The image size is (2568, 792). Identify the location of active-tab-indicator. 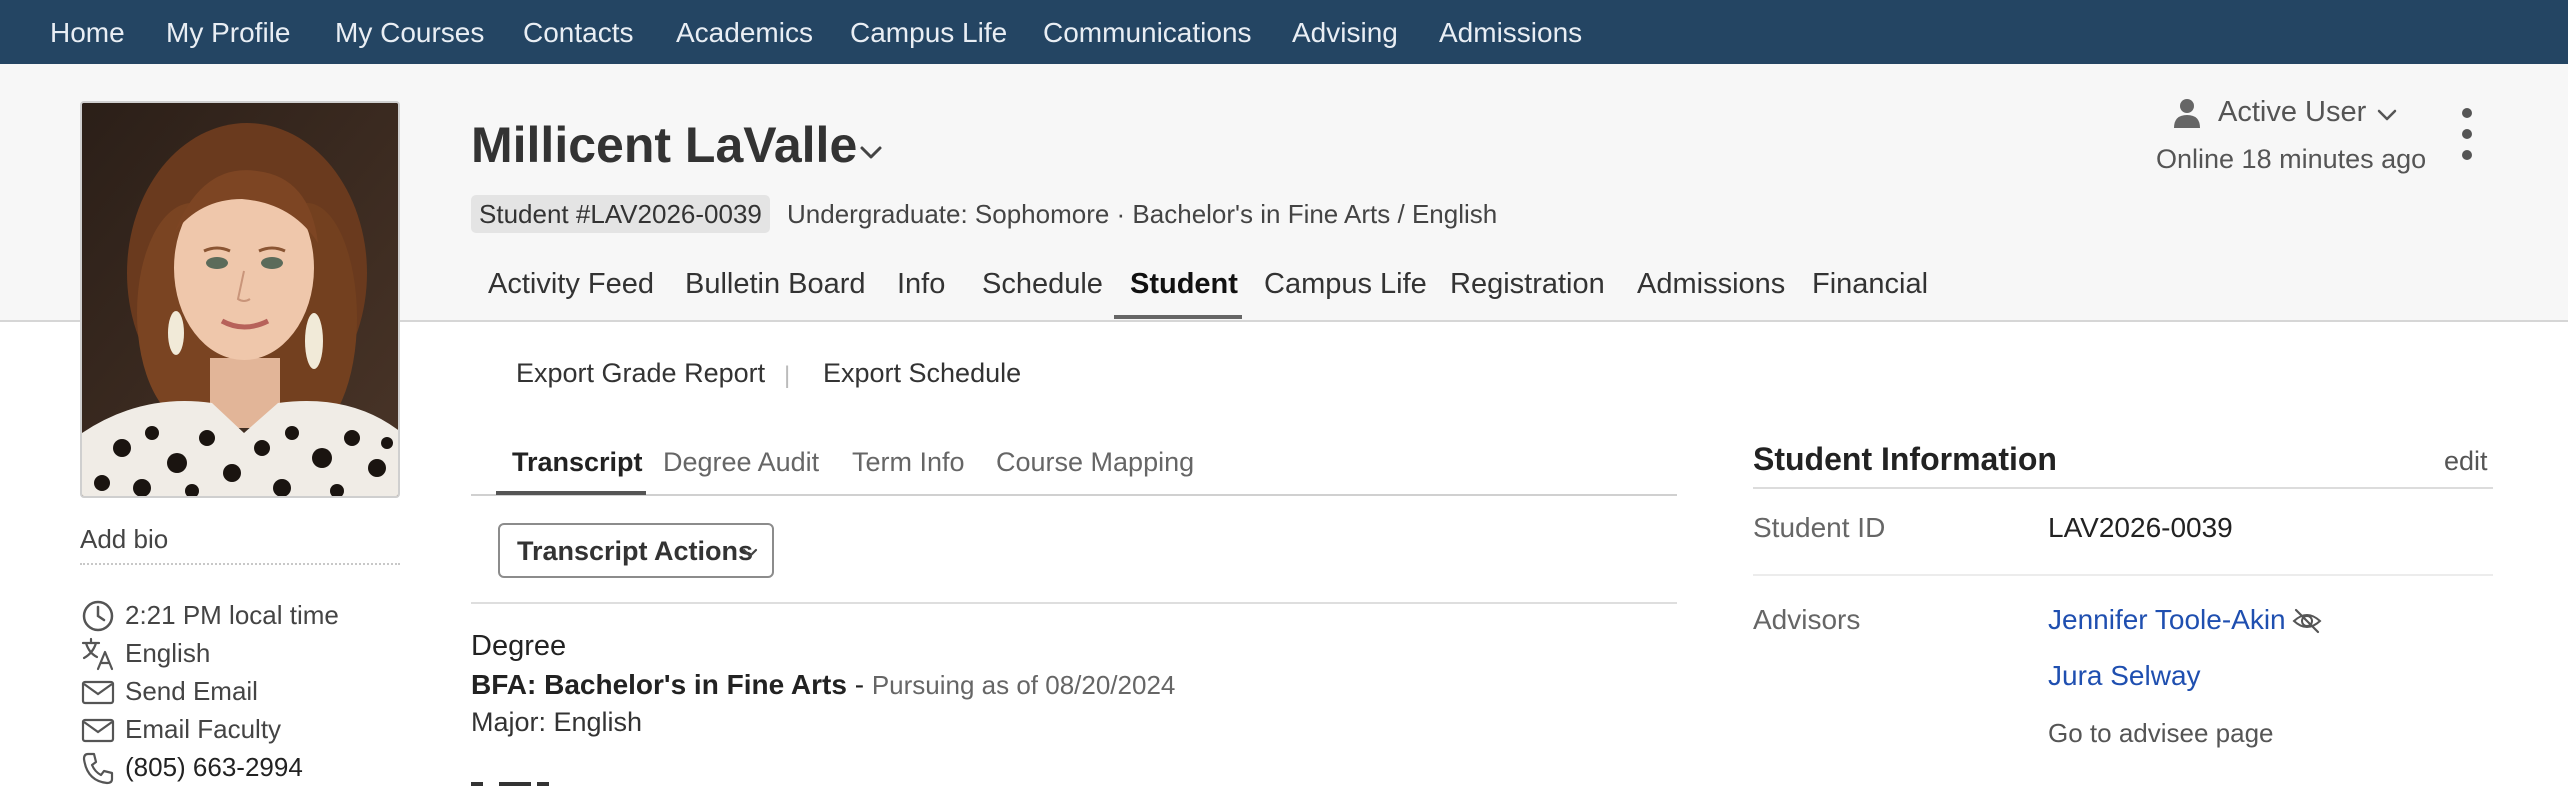
(1178, 317).